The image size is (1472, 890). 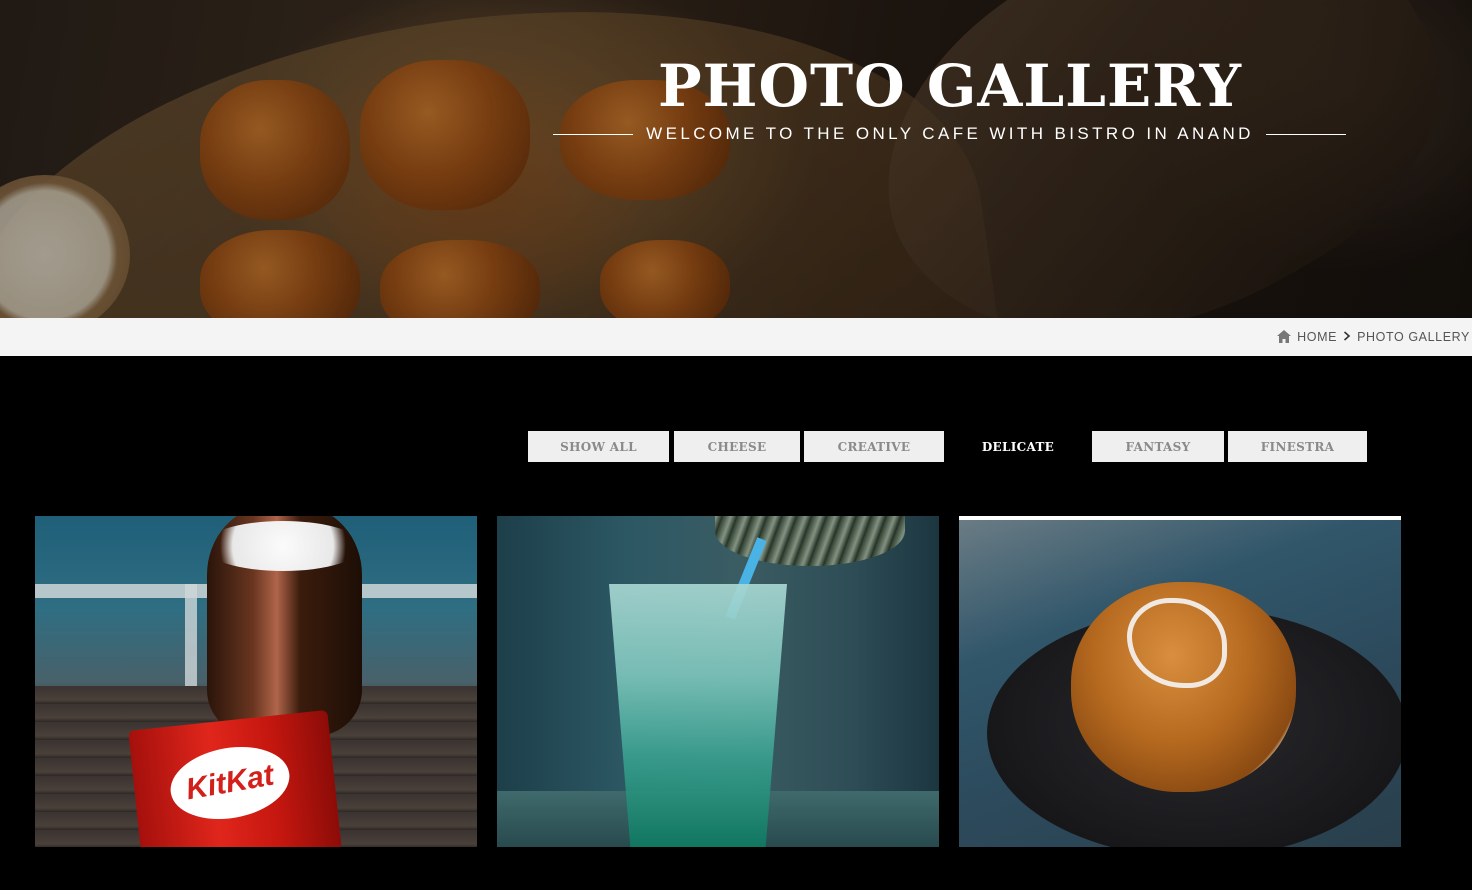 What do you see at coordinates (1180, 681) in the screenshot?
I see `gallery-item-grilled-bun` at bounding box center [1180, 681].